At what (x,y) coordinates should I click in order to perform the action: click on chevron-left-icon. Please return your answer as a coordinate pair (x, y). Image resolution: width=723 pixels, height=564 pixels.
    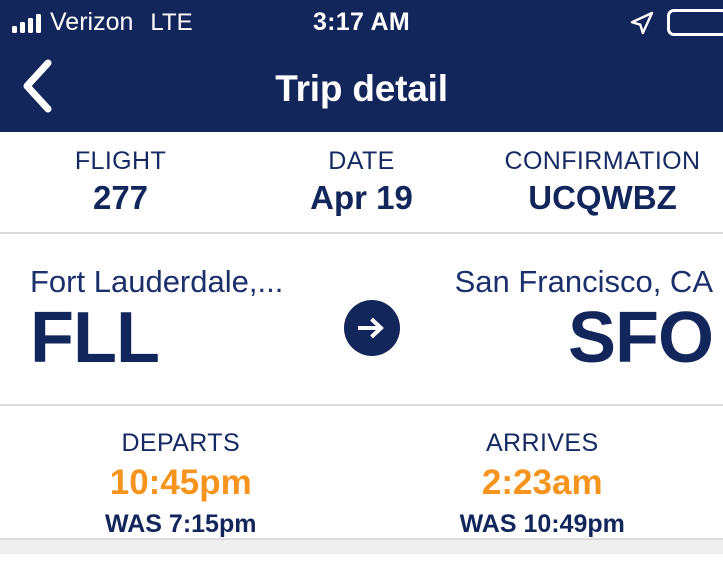
    Looking at the image, I should click on (38, 88).